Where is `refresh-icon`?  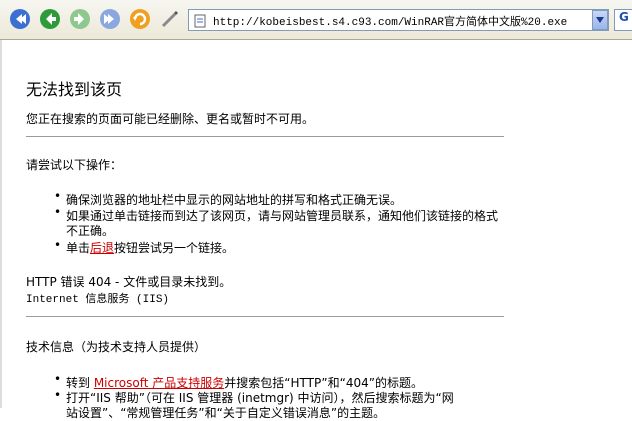 refresh-icon is located at coordinates (140, 19).